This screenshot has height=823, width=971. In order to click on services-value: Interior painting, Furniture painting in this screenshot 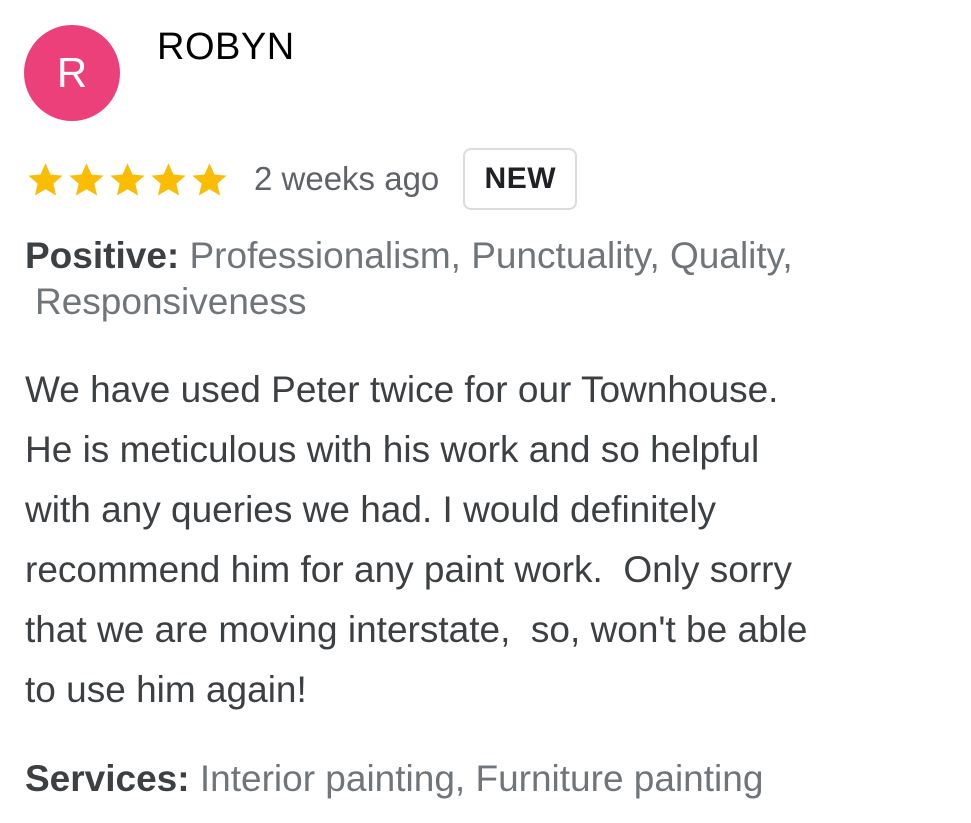, I will do `click(481, 778)`.